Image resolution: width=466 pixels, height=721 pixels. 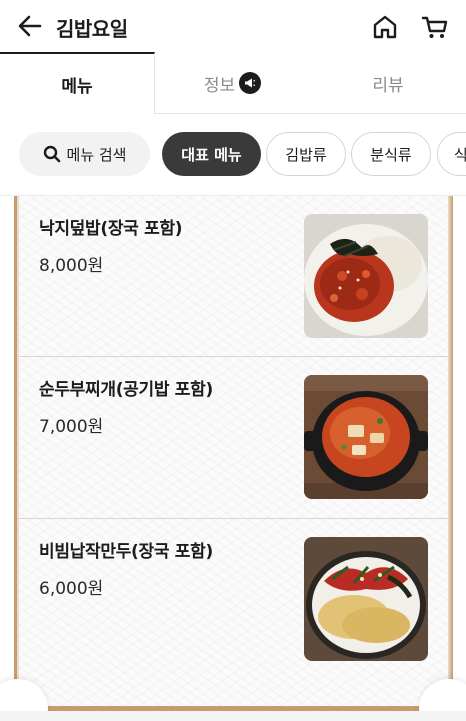 What do you see at coordinates (306, 154) in the screenshot?
I see `chip-kimbap: 김밥류` at bounding box center [306, 154].